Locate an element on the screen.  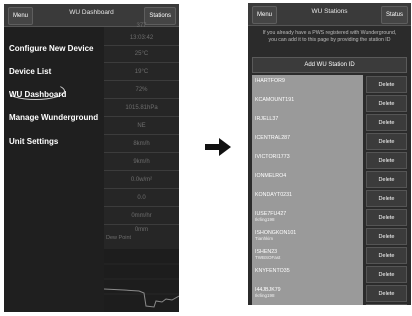
station-id: IVICTORI1773 is located at coordinates (307, 160).